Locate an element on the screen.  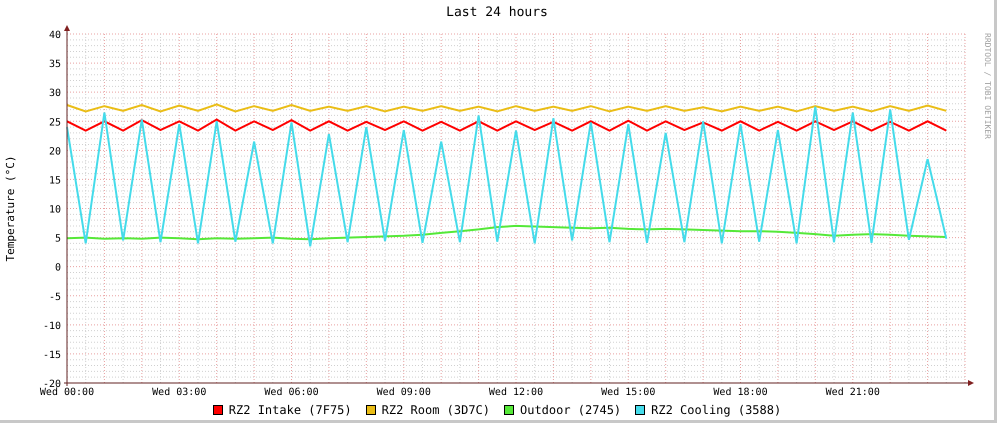
y-tick-label: 30 is located at coordinates (54, 94).